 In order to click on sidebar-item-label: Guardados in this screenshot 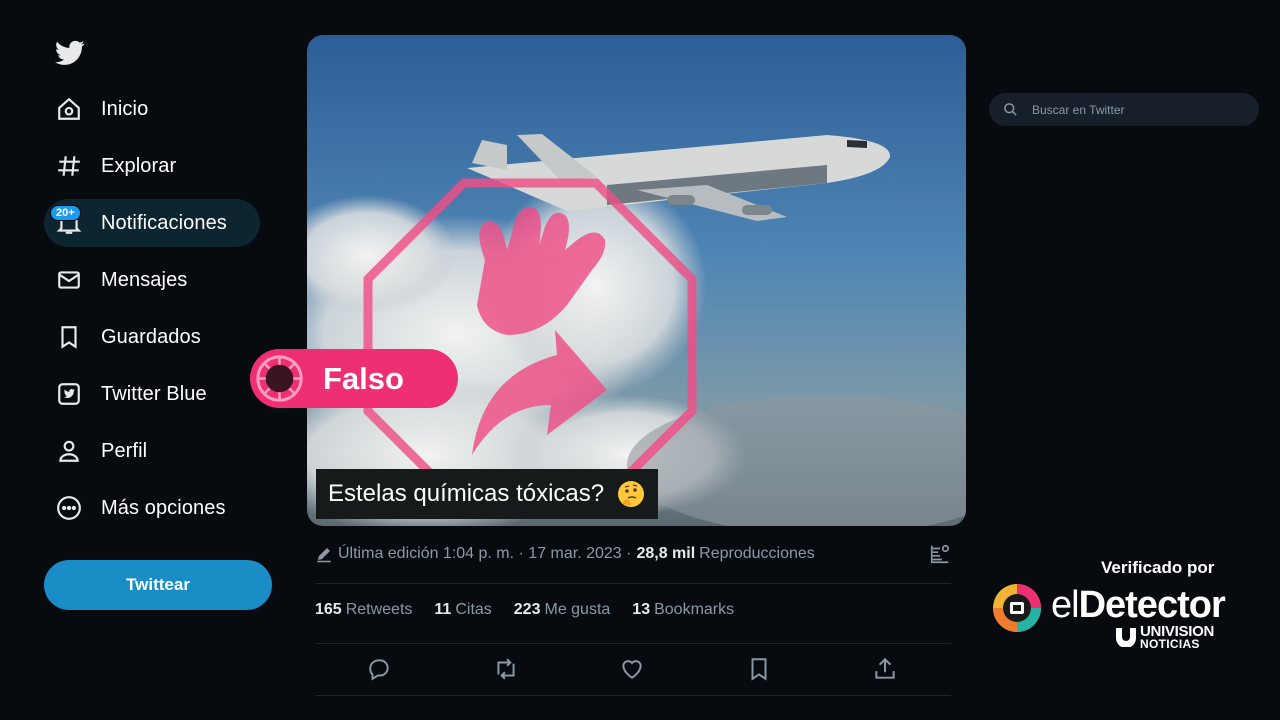, I will do `click(151, 336)`.